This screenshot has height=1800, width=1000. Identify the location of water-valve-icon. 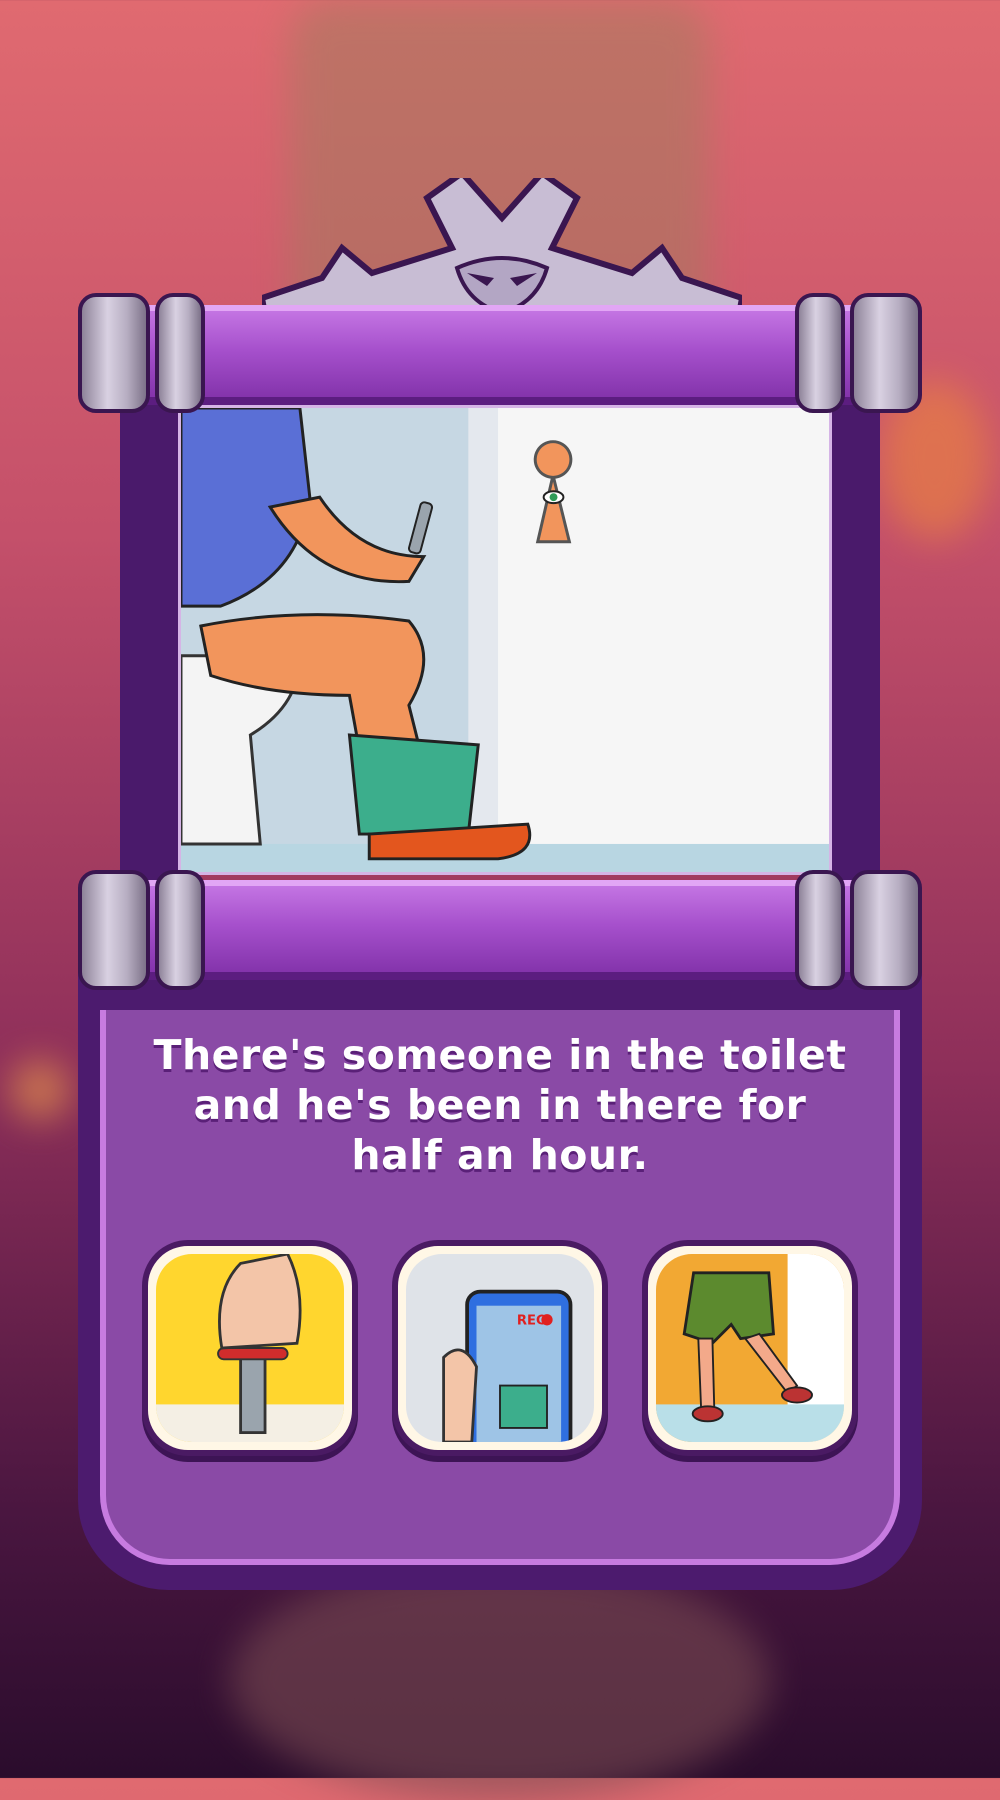
(250, 1348).